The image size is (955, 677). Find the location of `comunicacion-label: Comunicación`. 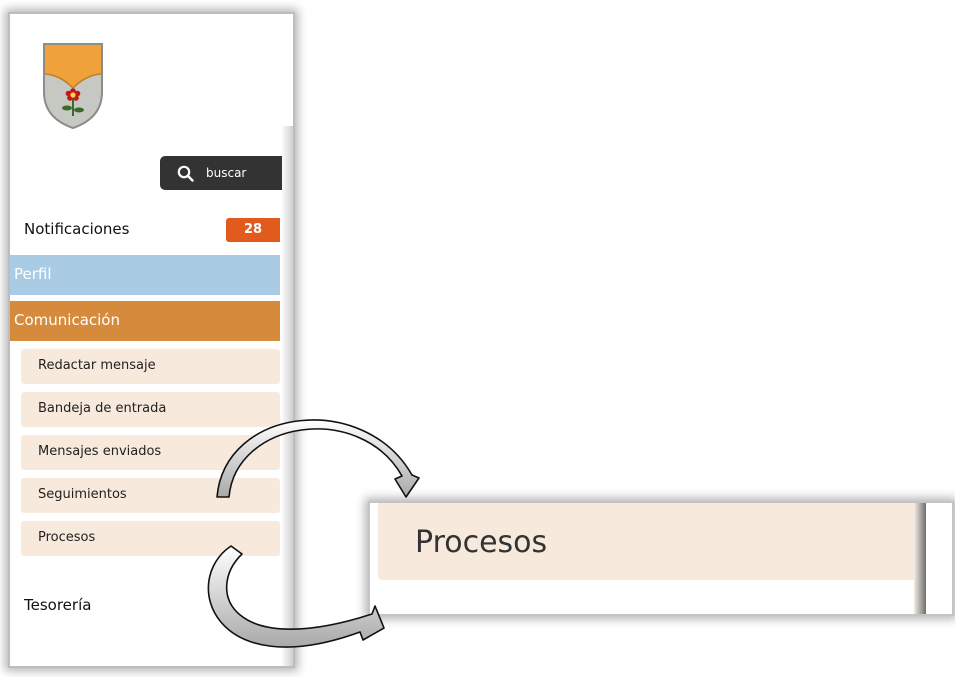

comunicacion-label: Comunicación is located at coordinates (67, 320).